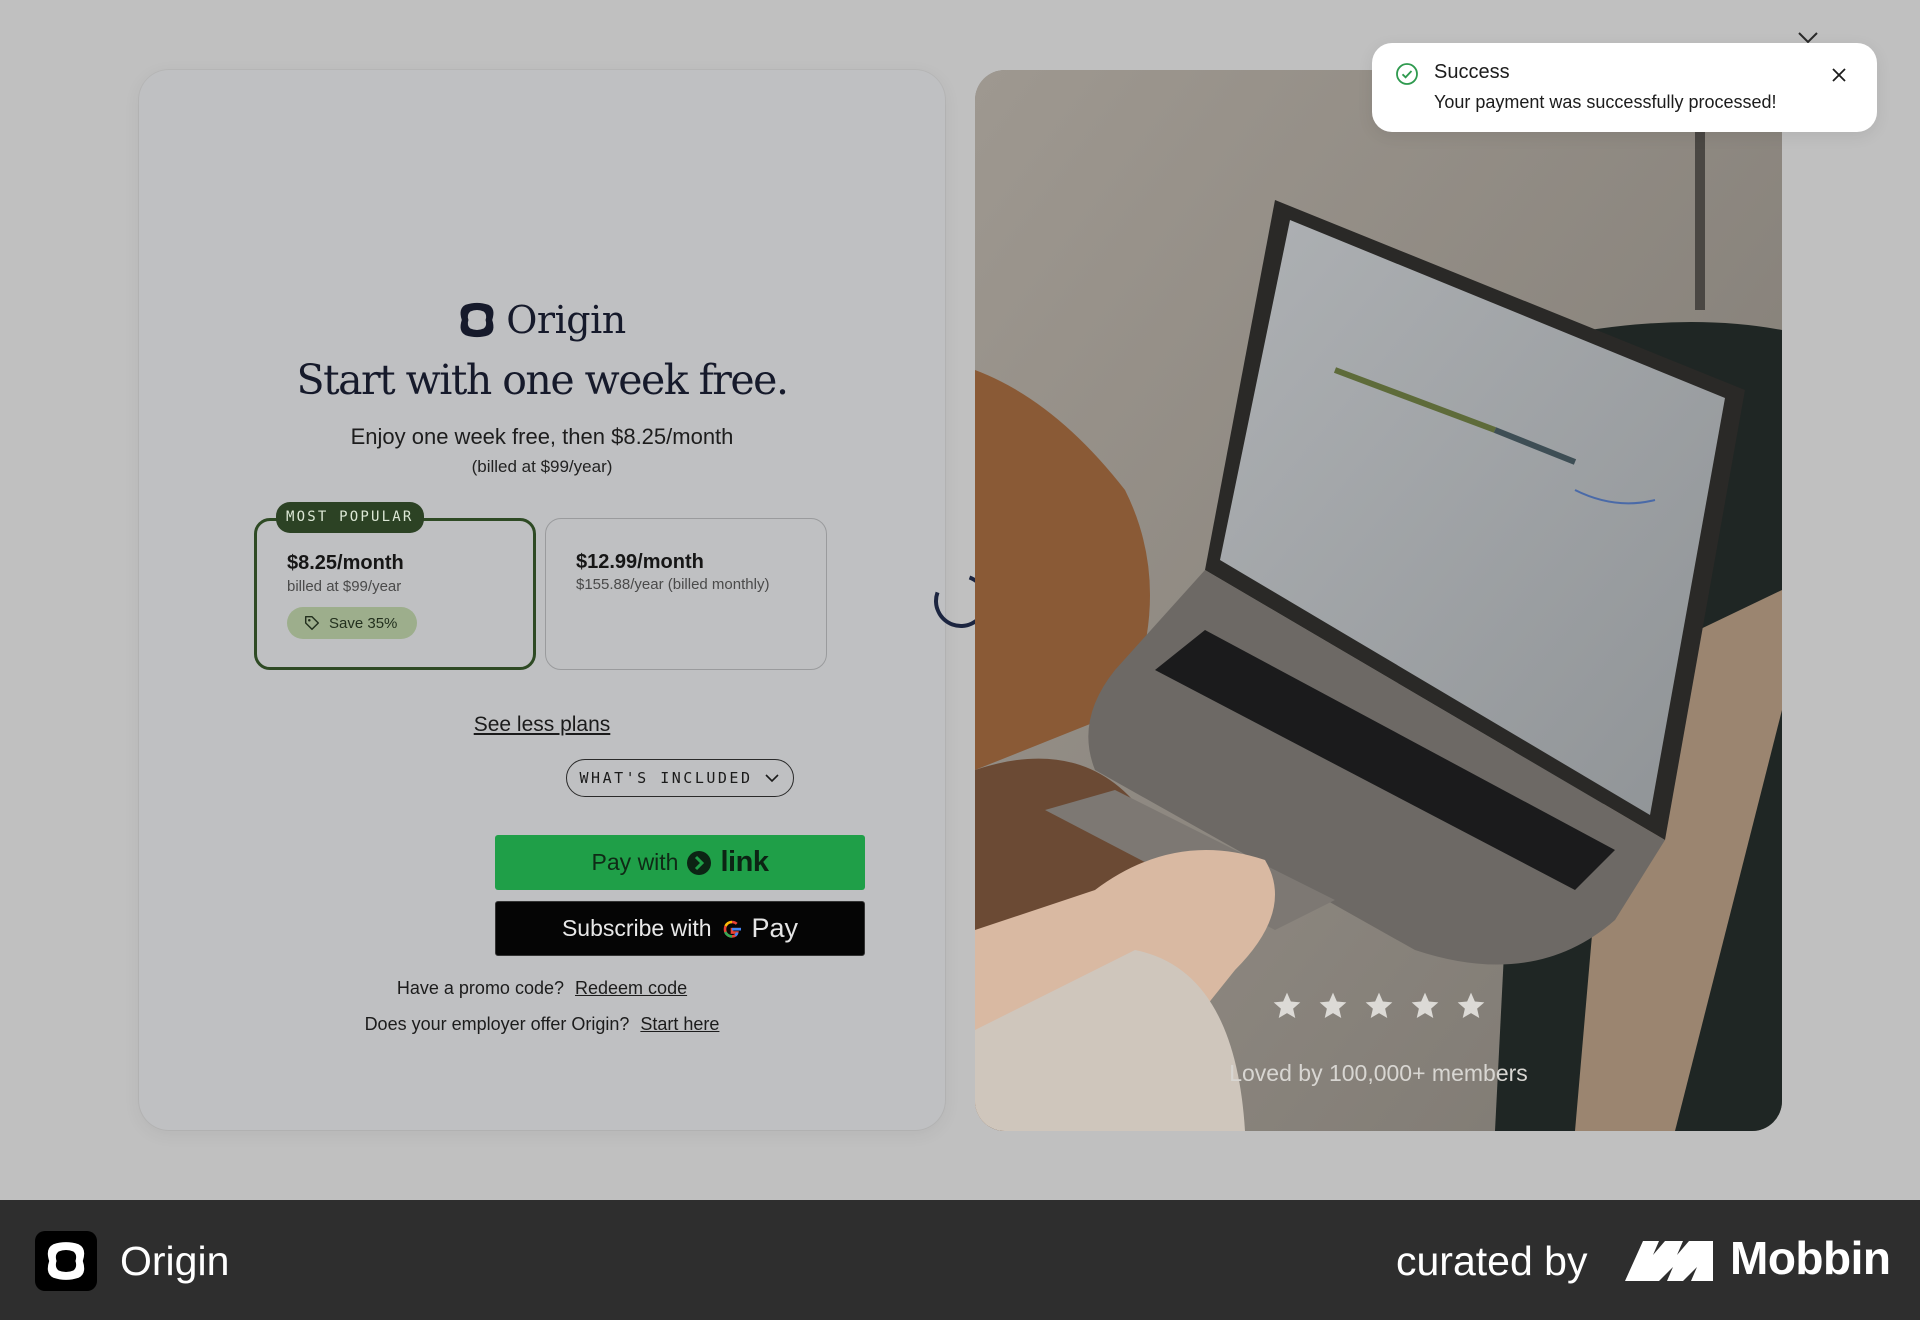 The image size is (1920, 1320). Describe the element at coordinates (497, 1024) in the screenshot. I see `employer-text: Does your employer offer Origin?` at that location.